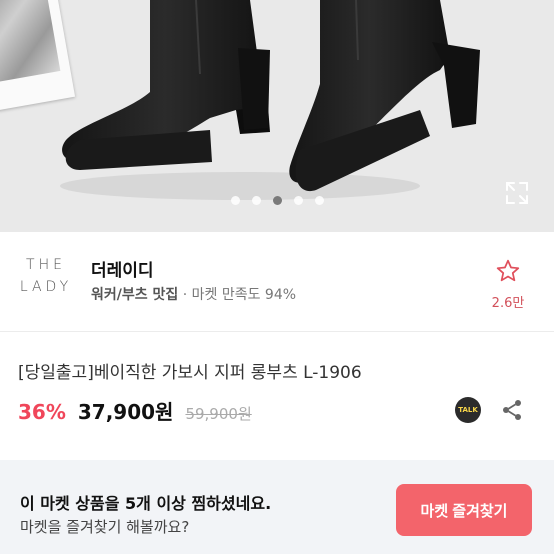  I want to click on favorite-count: 2.6만, so click(508, 303).